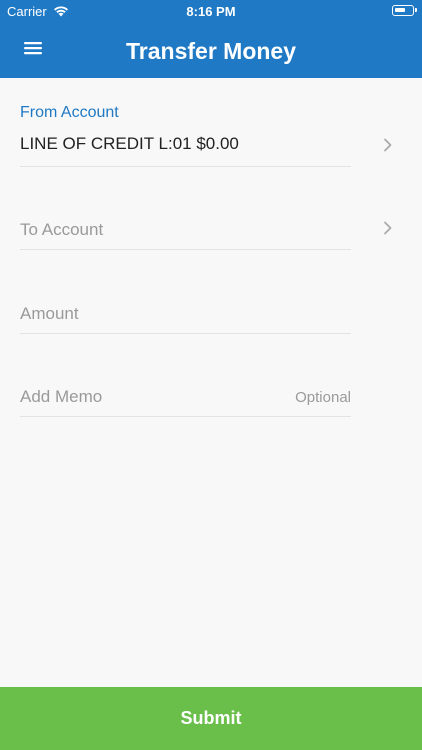 The width and height of the screenshot is (422, 750). I want to click on from-account-label: From Account, so click(69, 112).